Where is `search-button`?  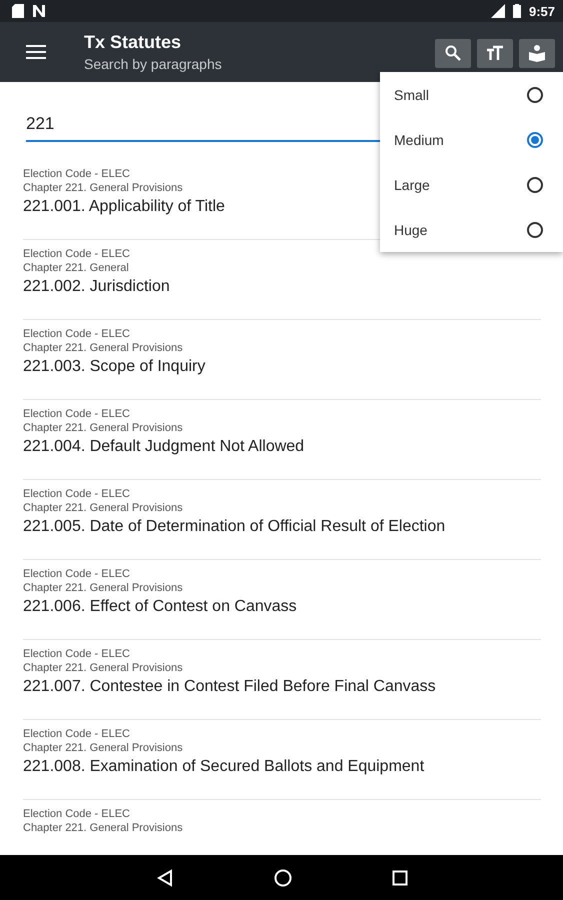 search-button is located at coordinates (453, 53).